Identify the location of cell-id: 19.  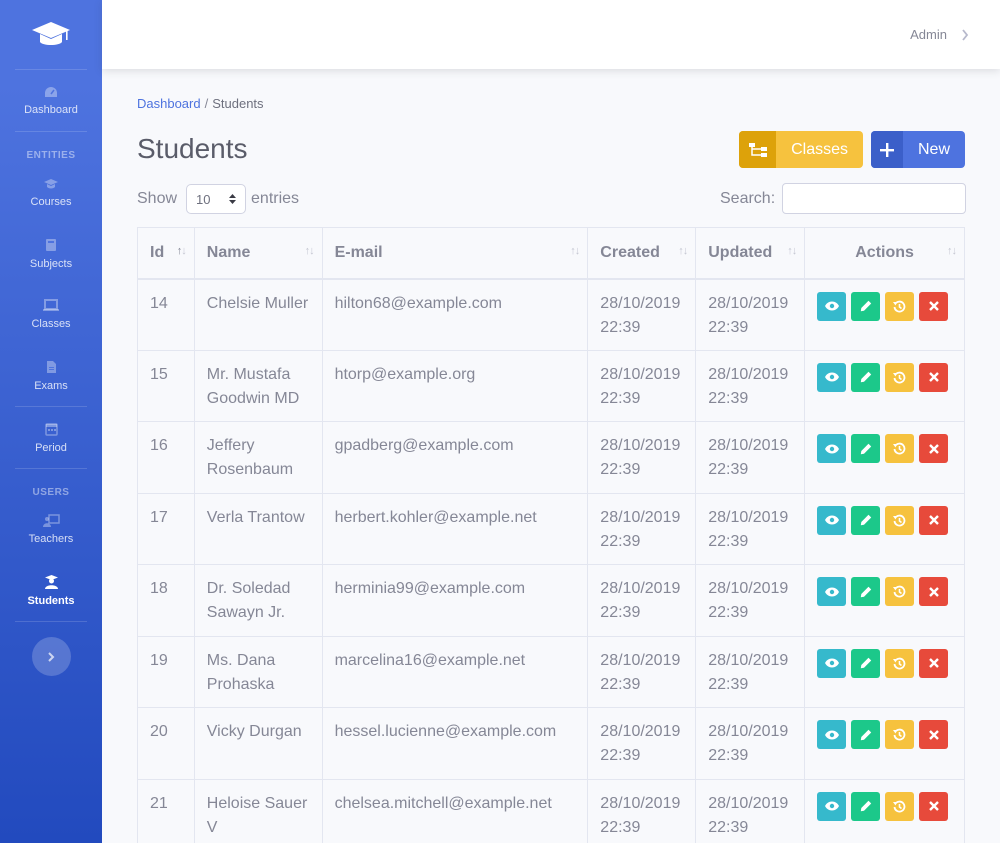
(166, 671).